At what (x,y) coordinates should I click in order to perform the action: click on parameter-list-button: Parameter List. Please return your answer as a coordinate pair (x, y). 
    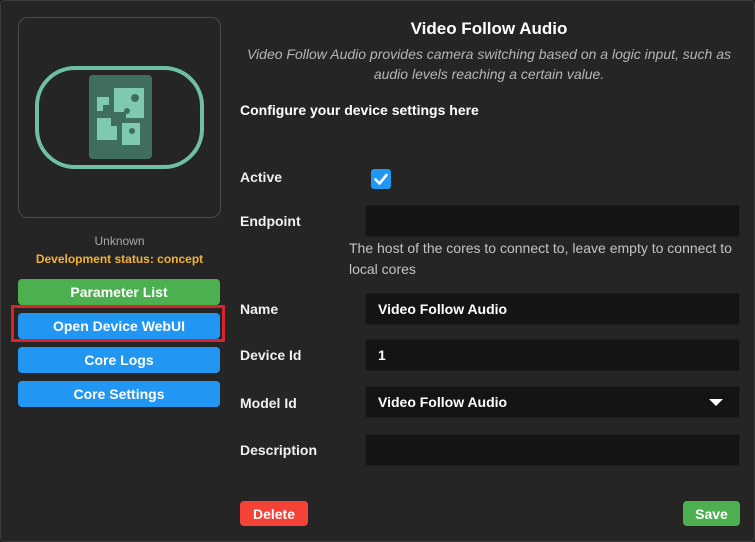
    Looking at the image, I should click on (119, 292).